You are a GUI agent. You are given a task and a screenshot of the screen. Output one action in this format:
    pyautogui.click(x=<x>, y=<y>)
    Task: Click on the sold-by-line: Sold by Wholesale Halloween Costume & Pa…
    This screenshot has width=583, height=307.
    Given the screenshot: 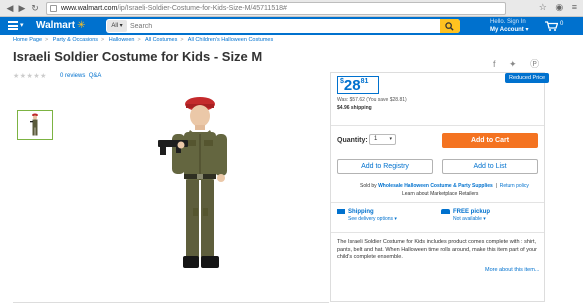 What is the action you would take?
    pyautogui.click(x=444, y=186)
    